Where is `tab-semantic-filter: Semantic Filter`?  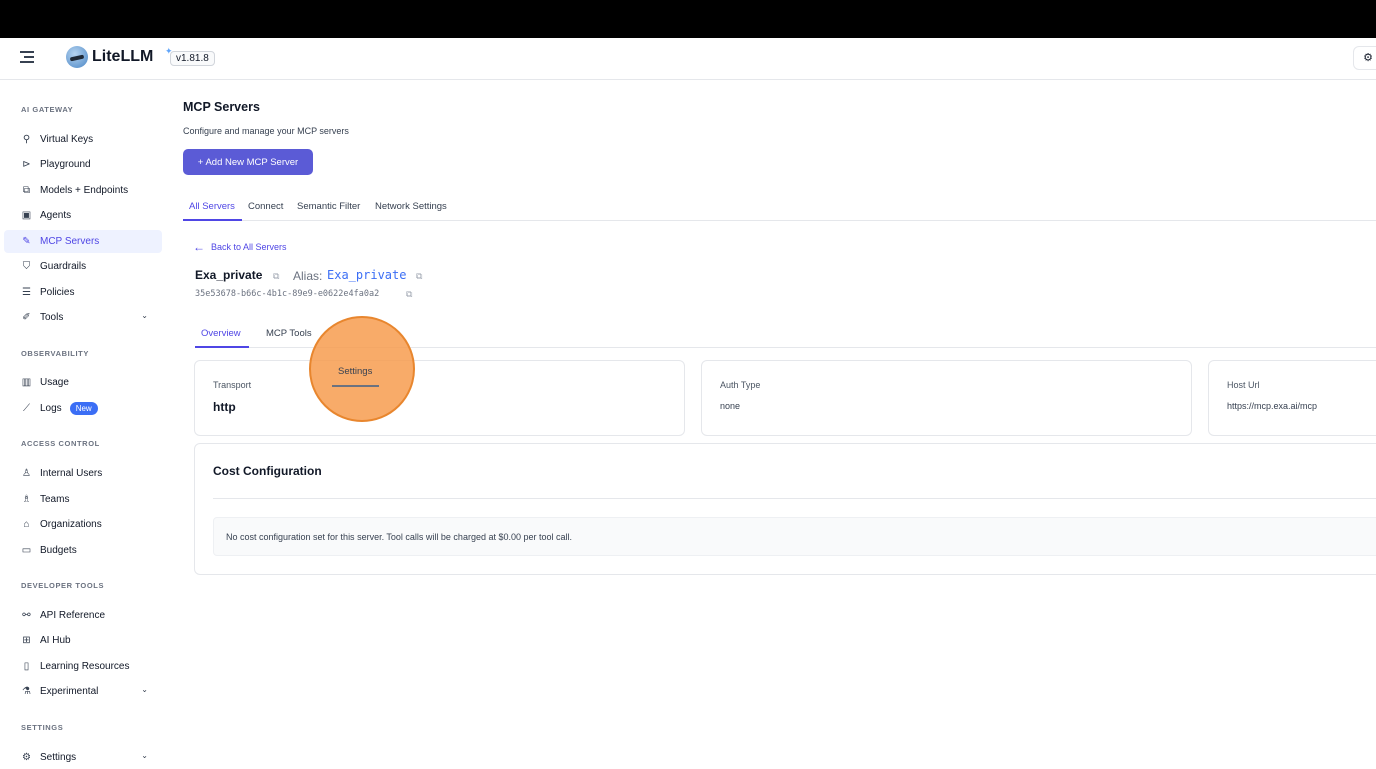
tab-semantic-filter: Semantic Filter is located at coordinates (328, 206).